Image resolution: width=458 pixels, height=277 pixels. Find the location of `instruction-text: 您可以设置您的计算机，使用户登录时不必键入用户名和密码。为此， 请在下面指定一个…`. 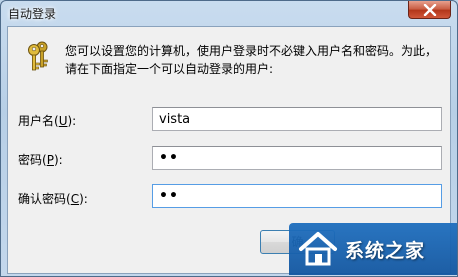

instruction-text: 您可以设置您的计算机，使用户登录时不必键入用户名和密码。为此， 请在下面指定一个… is located at coordinates (255, 60).